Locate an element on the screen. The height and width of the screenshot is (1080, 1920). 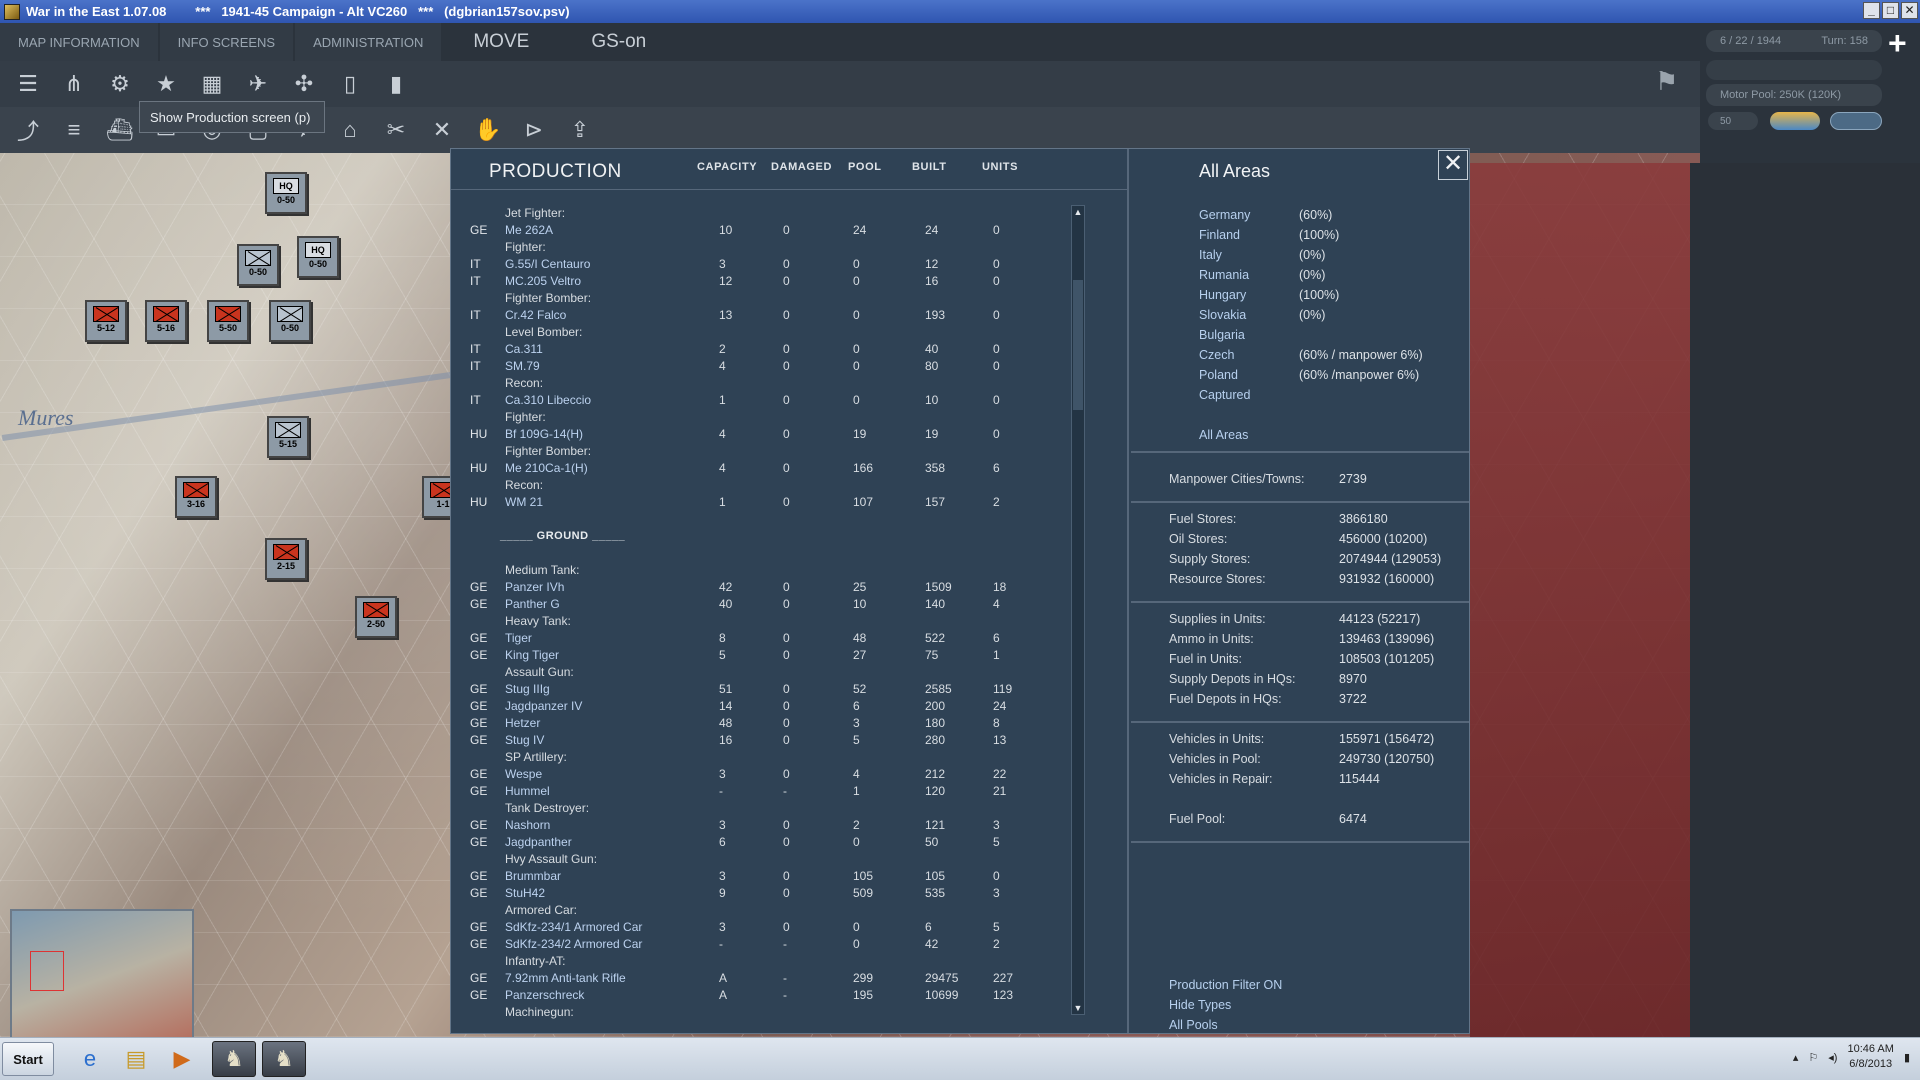
area-name: Slovakia is located at coordinates (1222, 315).